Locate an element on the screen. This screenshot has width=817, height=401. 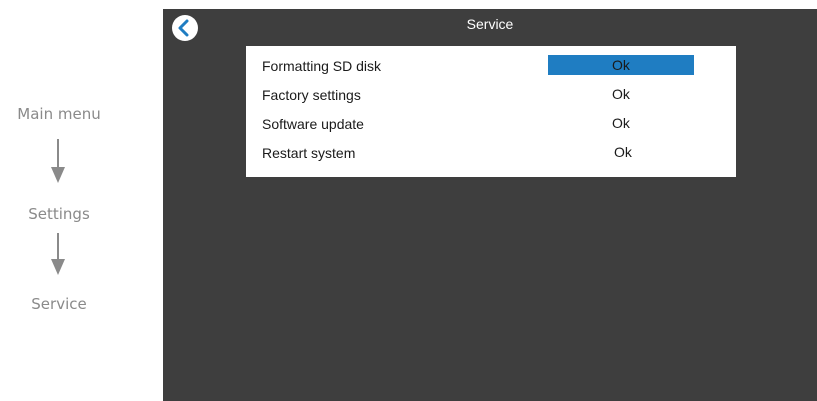
breadcrumb-service: Service is located at coordinates (59, 304).